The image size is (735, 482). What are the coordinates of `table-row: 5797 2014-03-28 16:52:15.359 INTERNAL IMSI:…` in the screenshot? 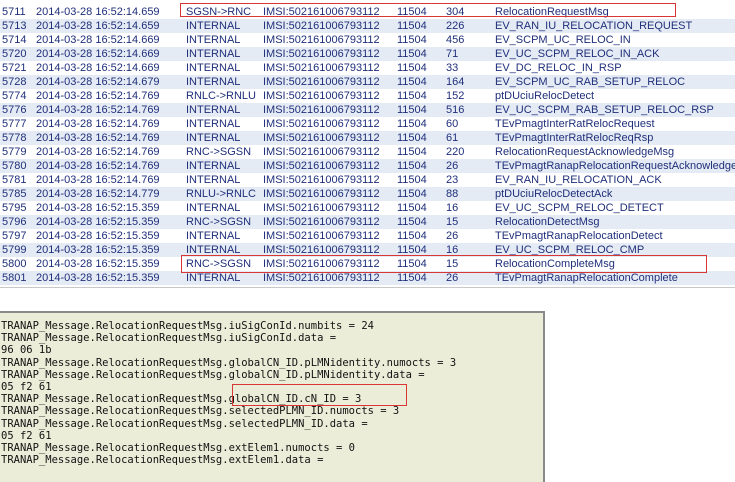 It's located at (367, 236).